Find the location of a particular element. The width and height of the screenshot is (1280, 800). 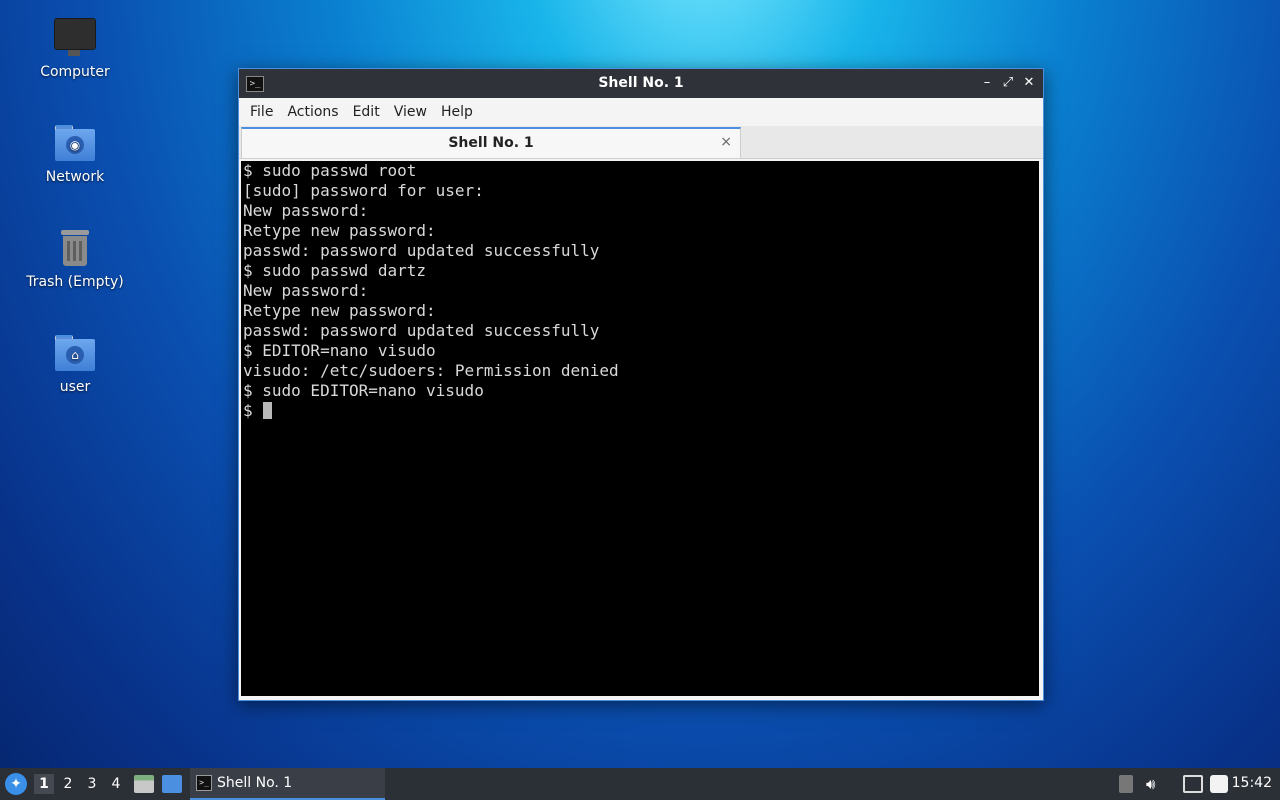

network-folder-icon: ◉ is located at coordinates (75, 143).